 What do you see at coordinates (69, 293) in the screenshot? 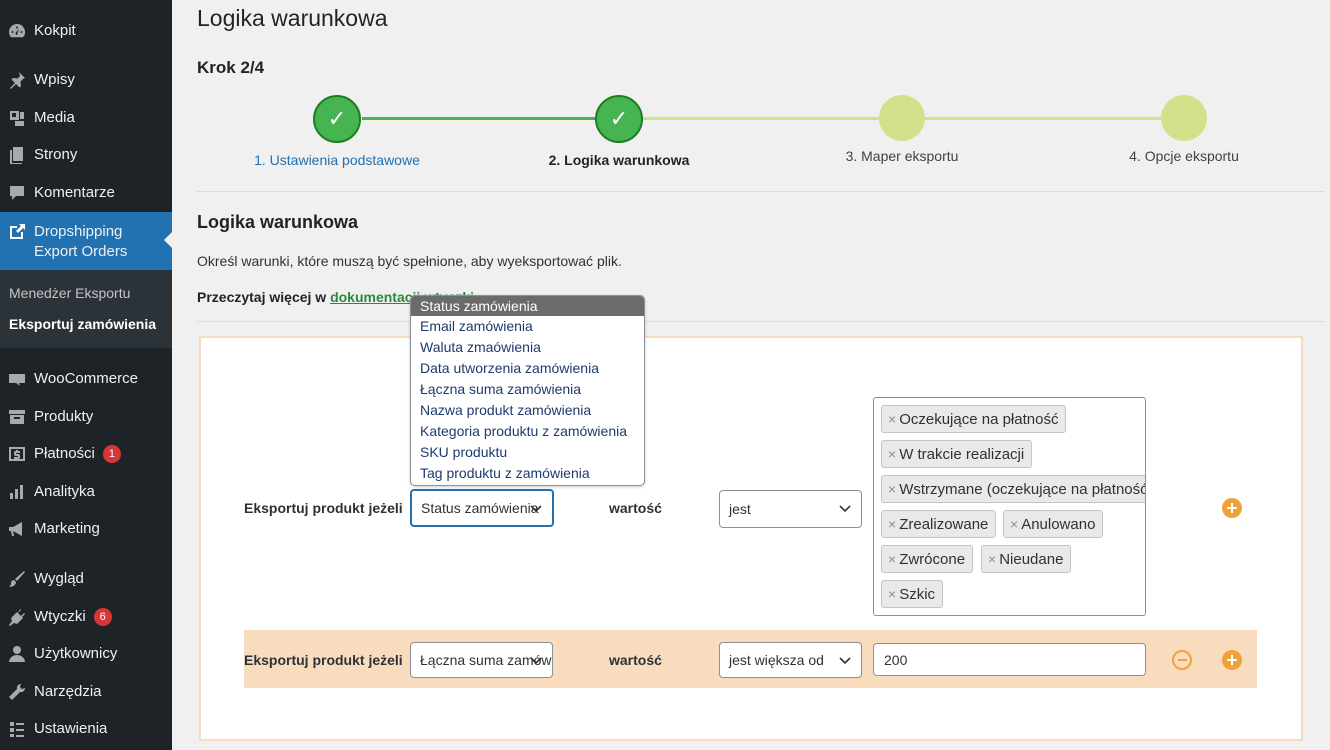
I see `submenu-item-manager: Menedżer Eksportu` at bounding box center [69, 293].